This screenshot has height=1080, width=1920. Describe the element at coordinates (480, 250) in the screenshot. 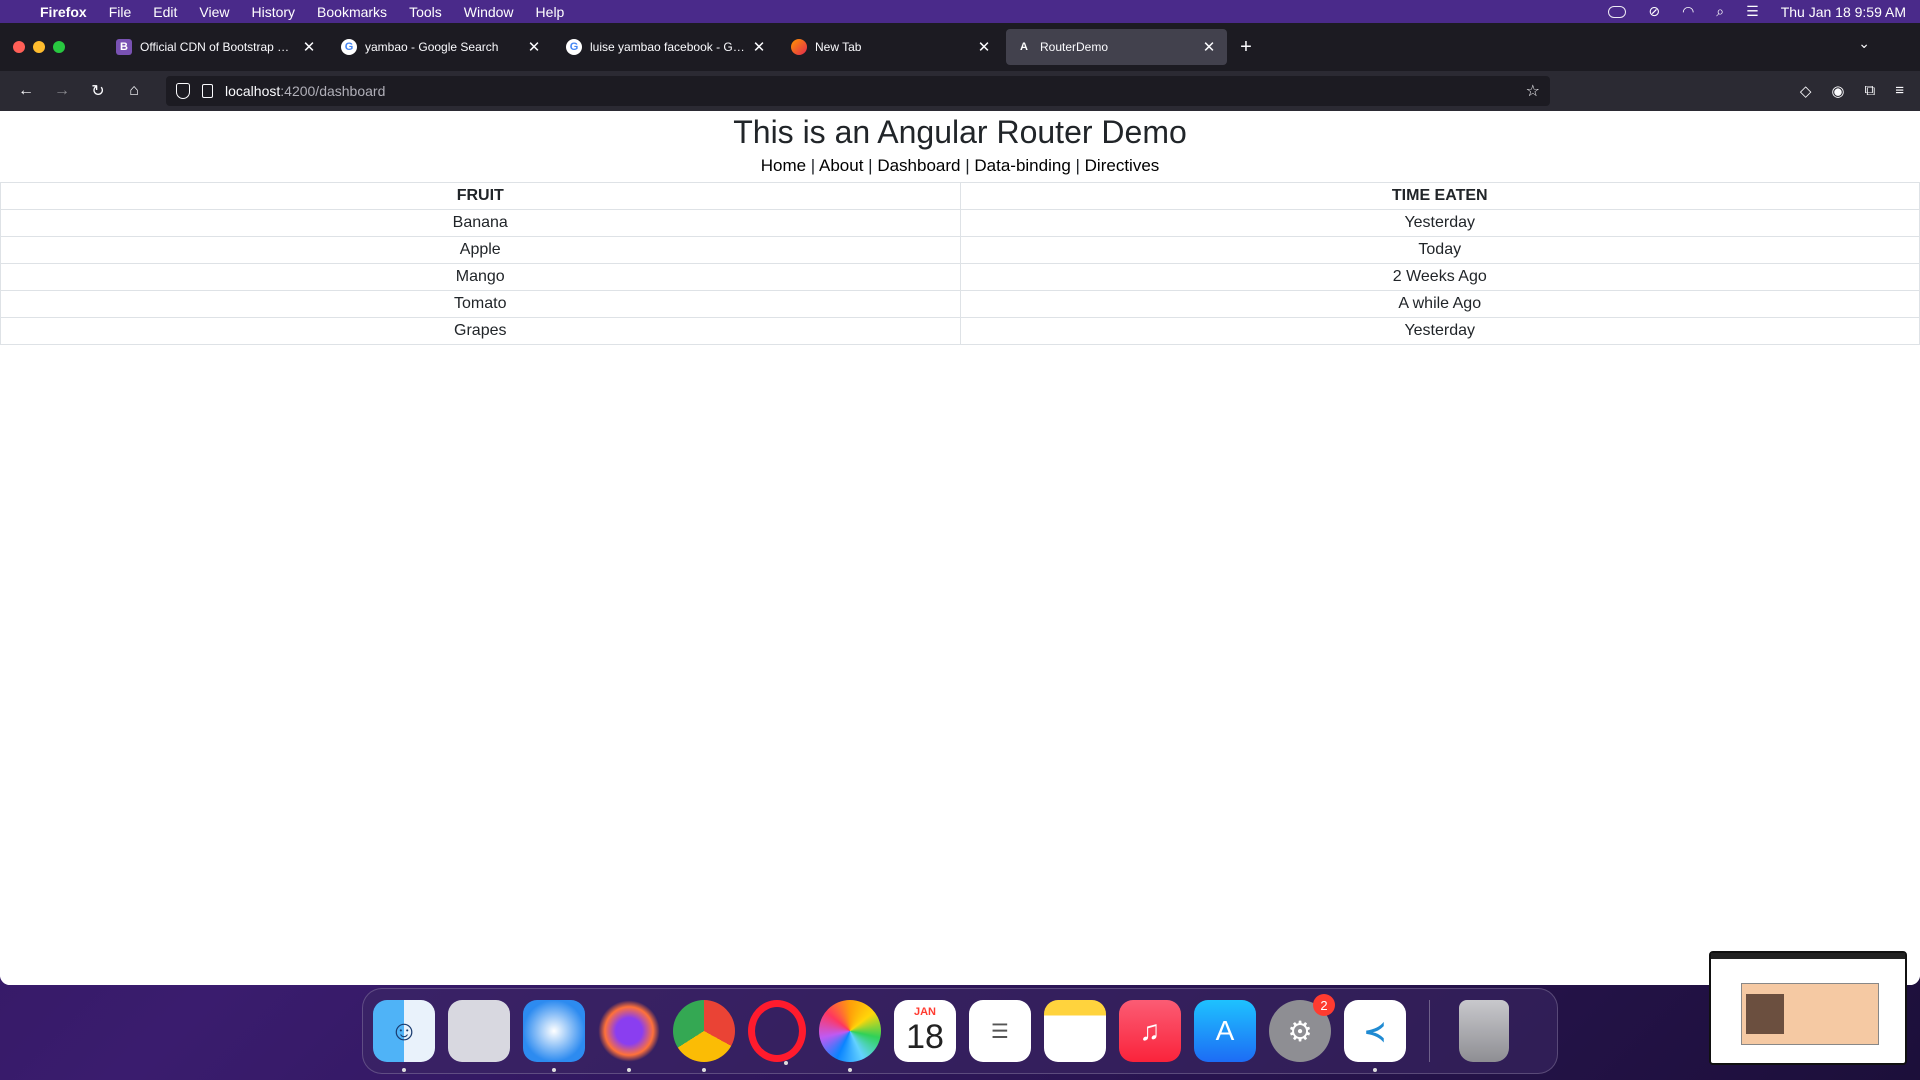

I see `fruit-cell: Apple` at that location.